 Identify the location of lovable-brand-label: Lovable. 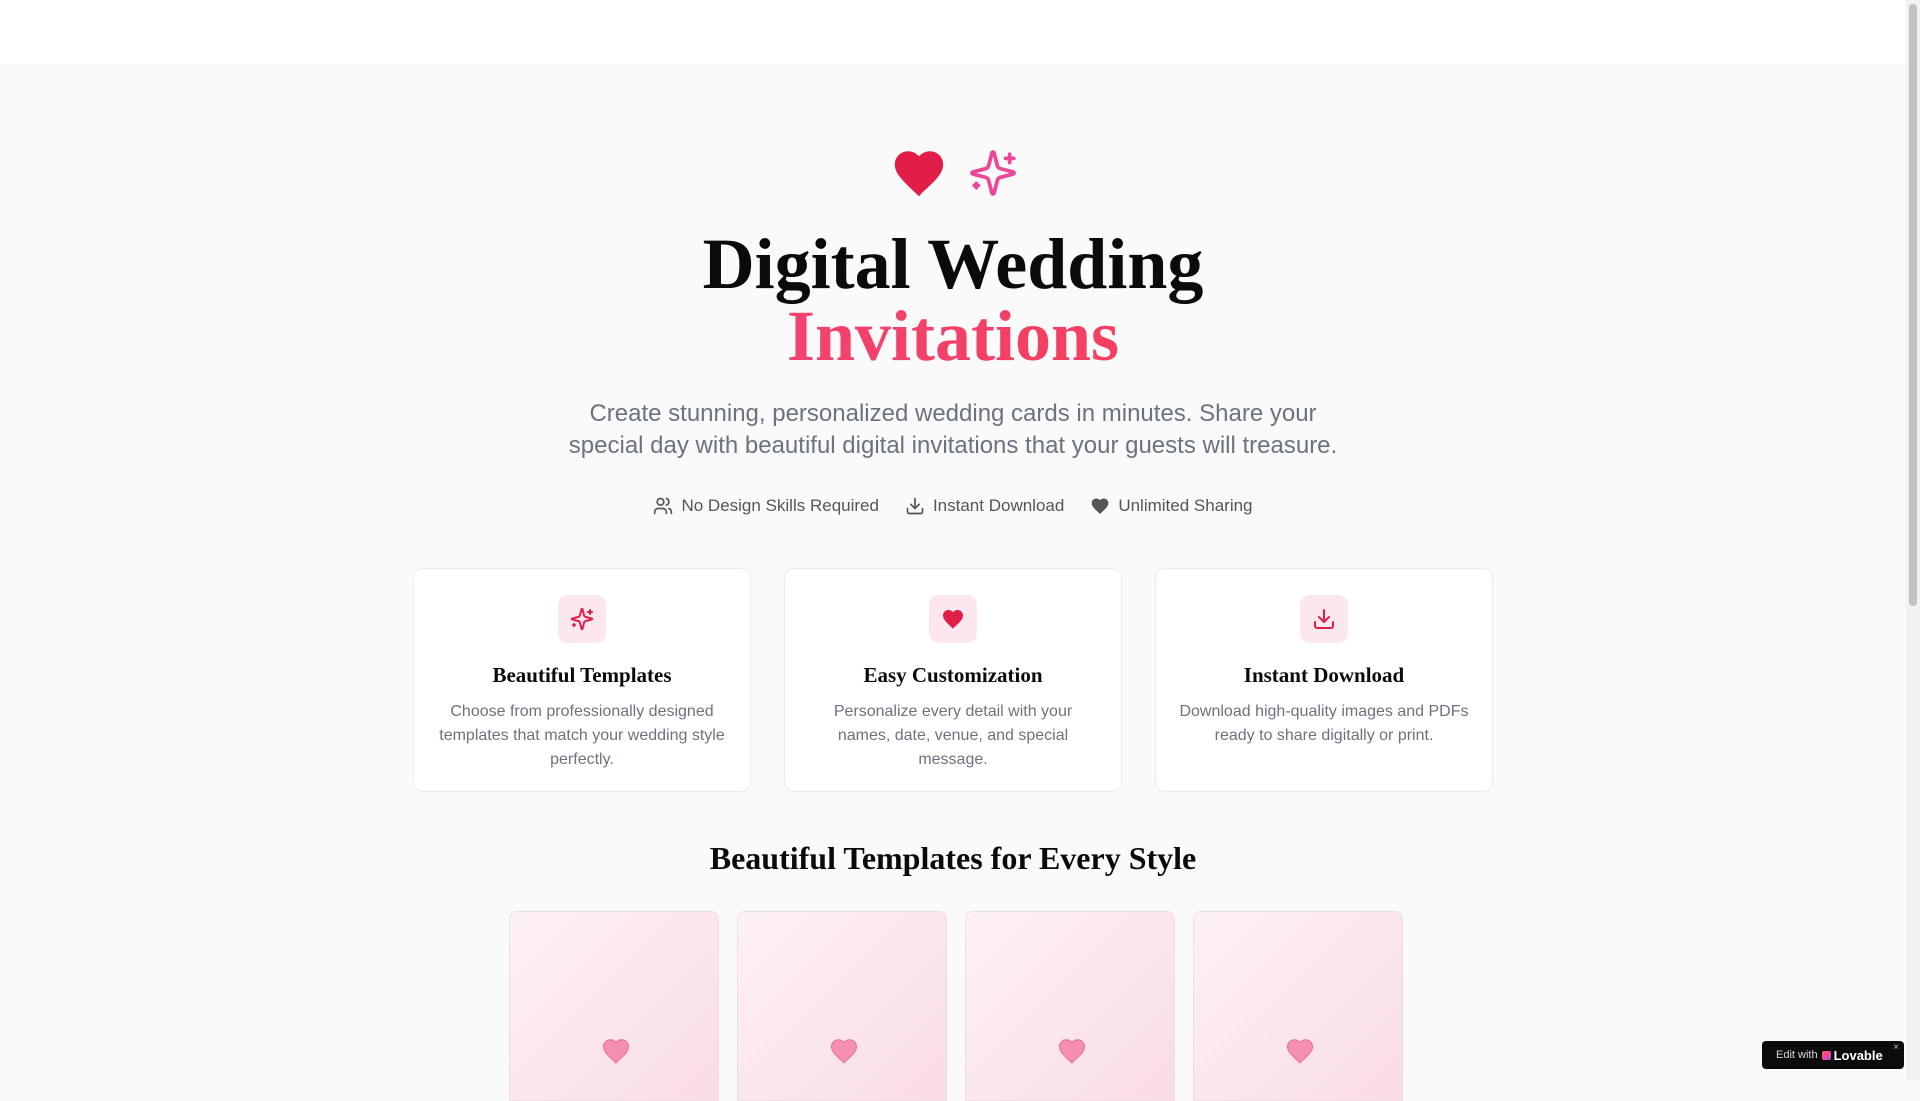
(1858, 1055).